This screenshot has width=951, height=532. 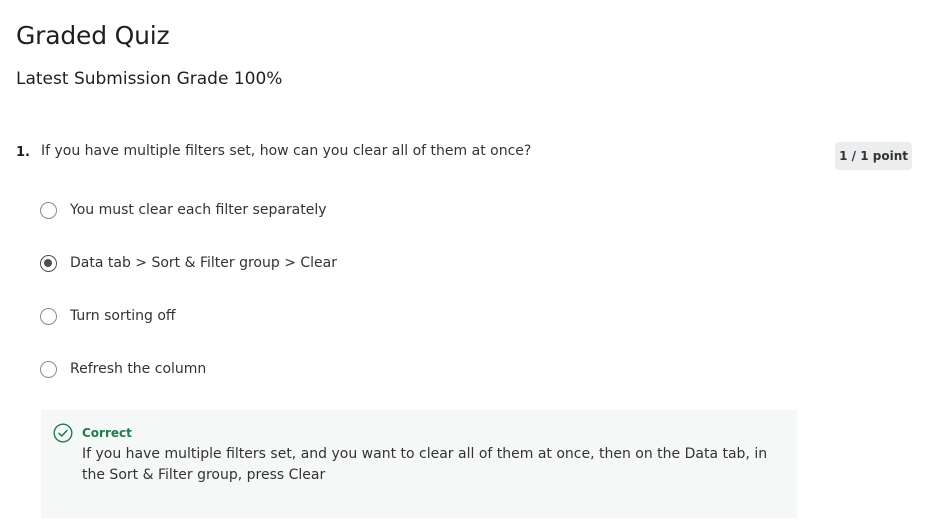 What do you see at coordinates (149, 79) in the screenshot?
I see `latest-submission-grade: Latest Submission Grade 100%` at bounding box center [149, 79].